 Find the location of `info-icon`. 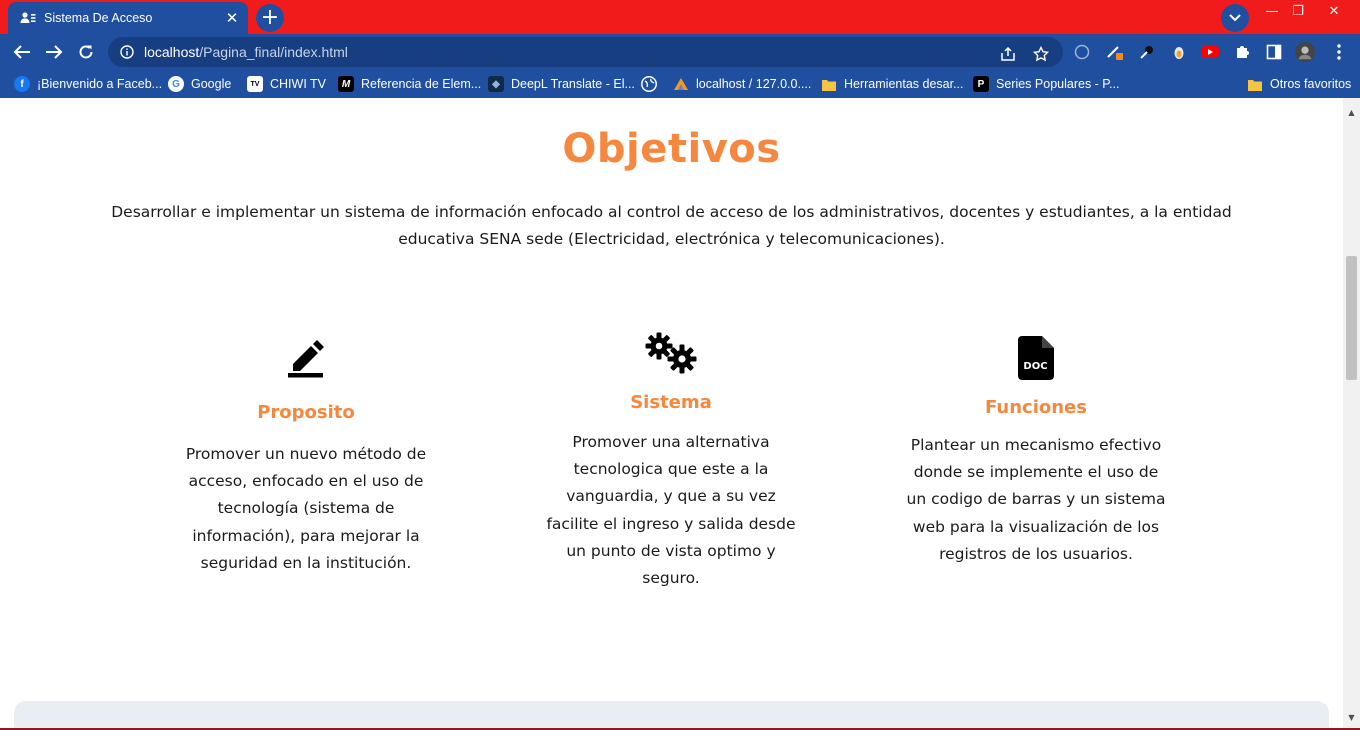

info-icon is located at coordinates (127, 52).